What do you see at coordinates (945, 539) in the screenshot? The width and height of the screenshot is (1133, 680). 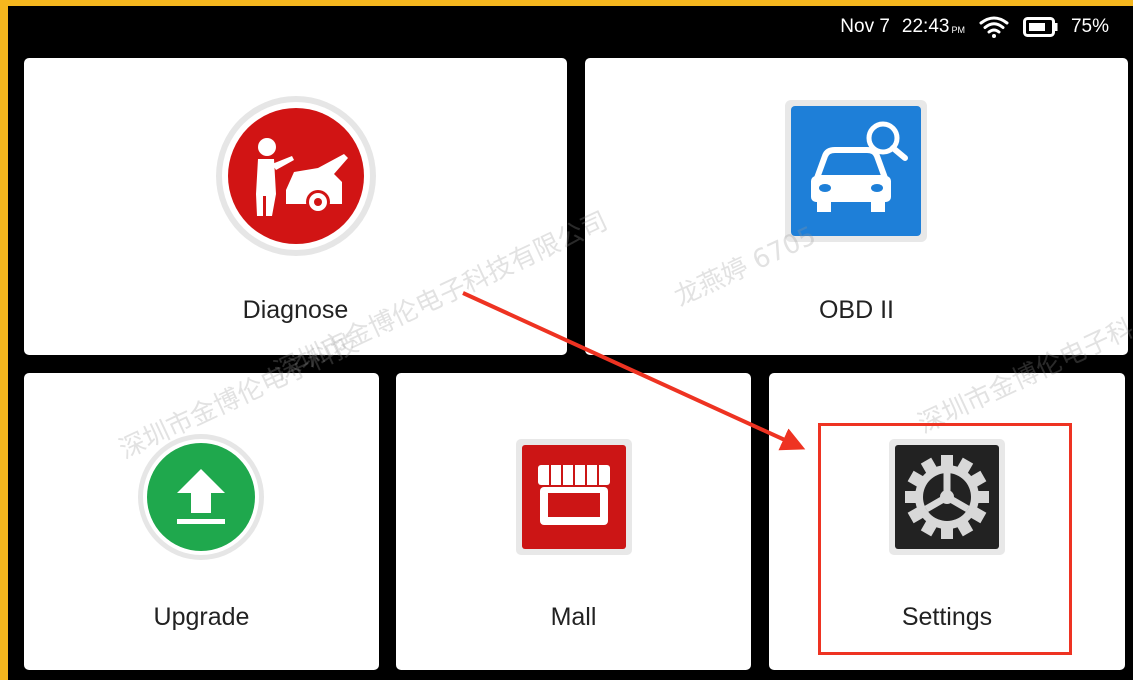 I see `settings-highlight-box` at bounding box center [945, 539].